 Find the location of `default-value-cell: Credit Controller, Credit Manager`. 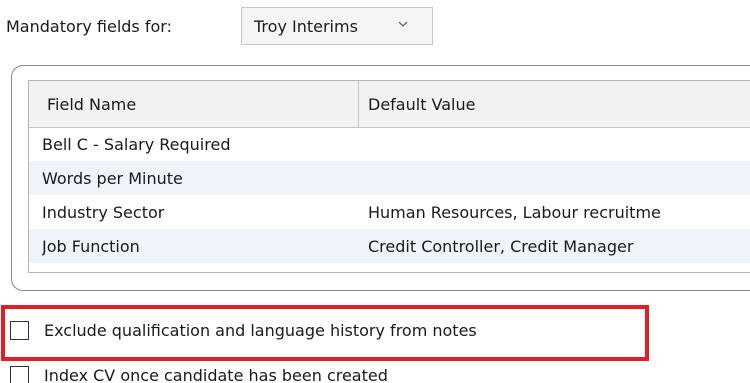

default-value-cell: Credit Controller, Credit Manager is located at coordinates (559, 246).